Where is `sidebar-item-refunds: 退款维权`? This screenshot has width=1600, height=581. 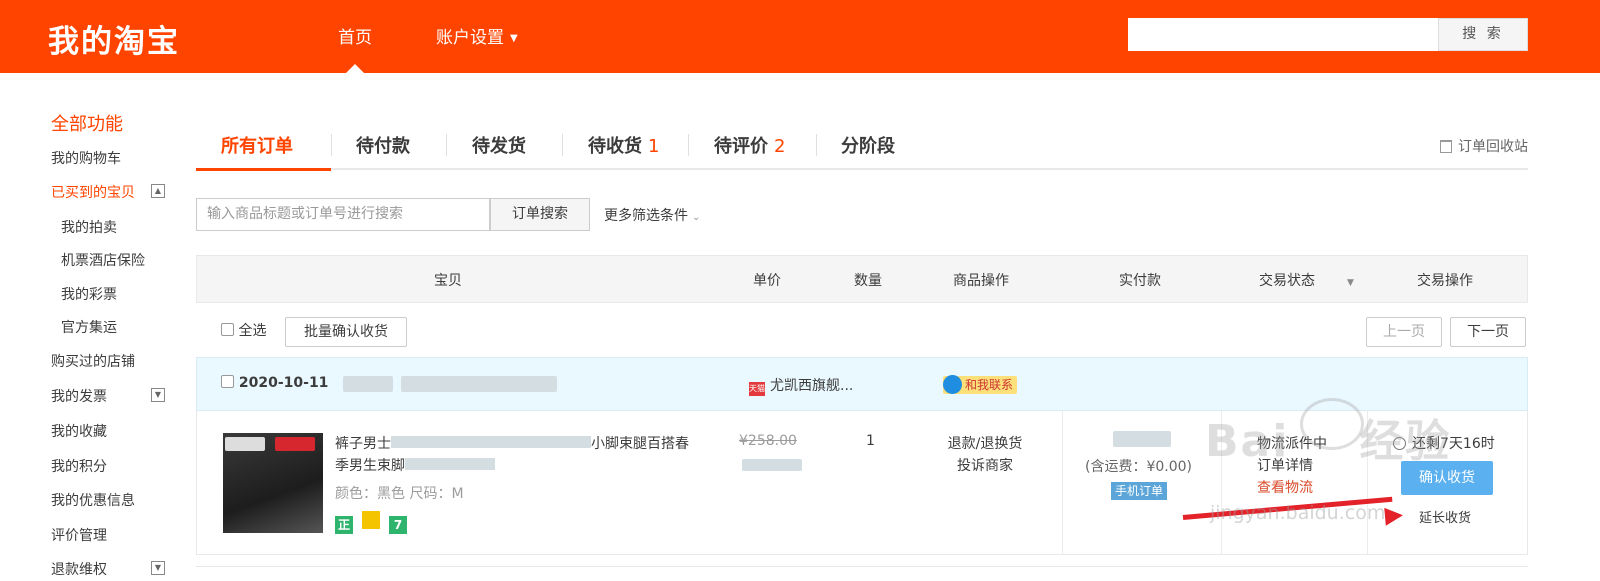
sidebar-item-refunds: 退款维权 is located at coordinates (79, 569).